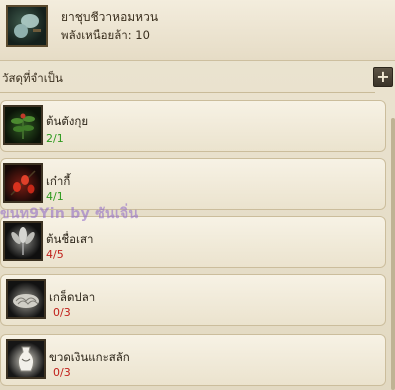 The width and height of the screenshot is (395, 390). Describe the element at coordinates (89, 357) in the screenshot. I see `material-name: ขวดเงินแกะสลัก` at that location.